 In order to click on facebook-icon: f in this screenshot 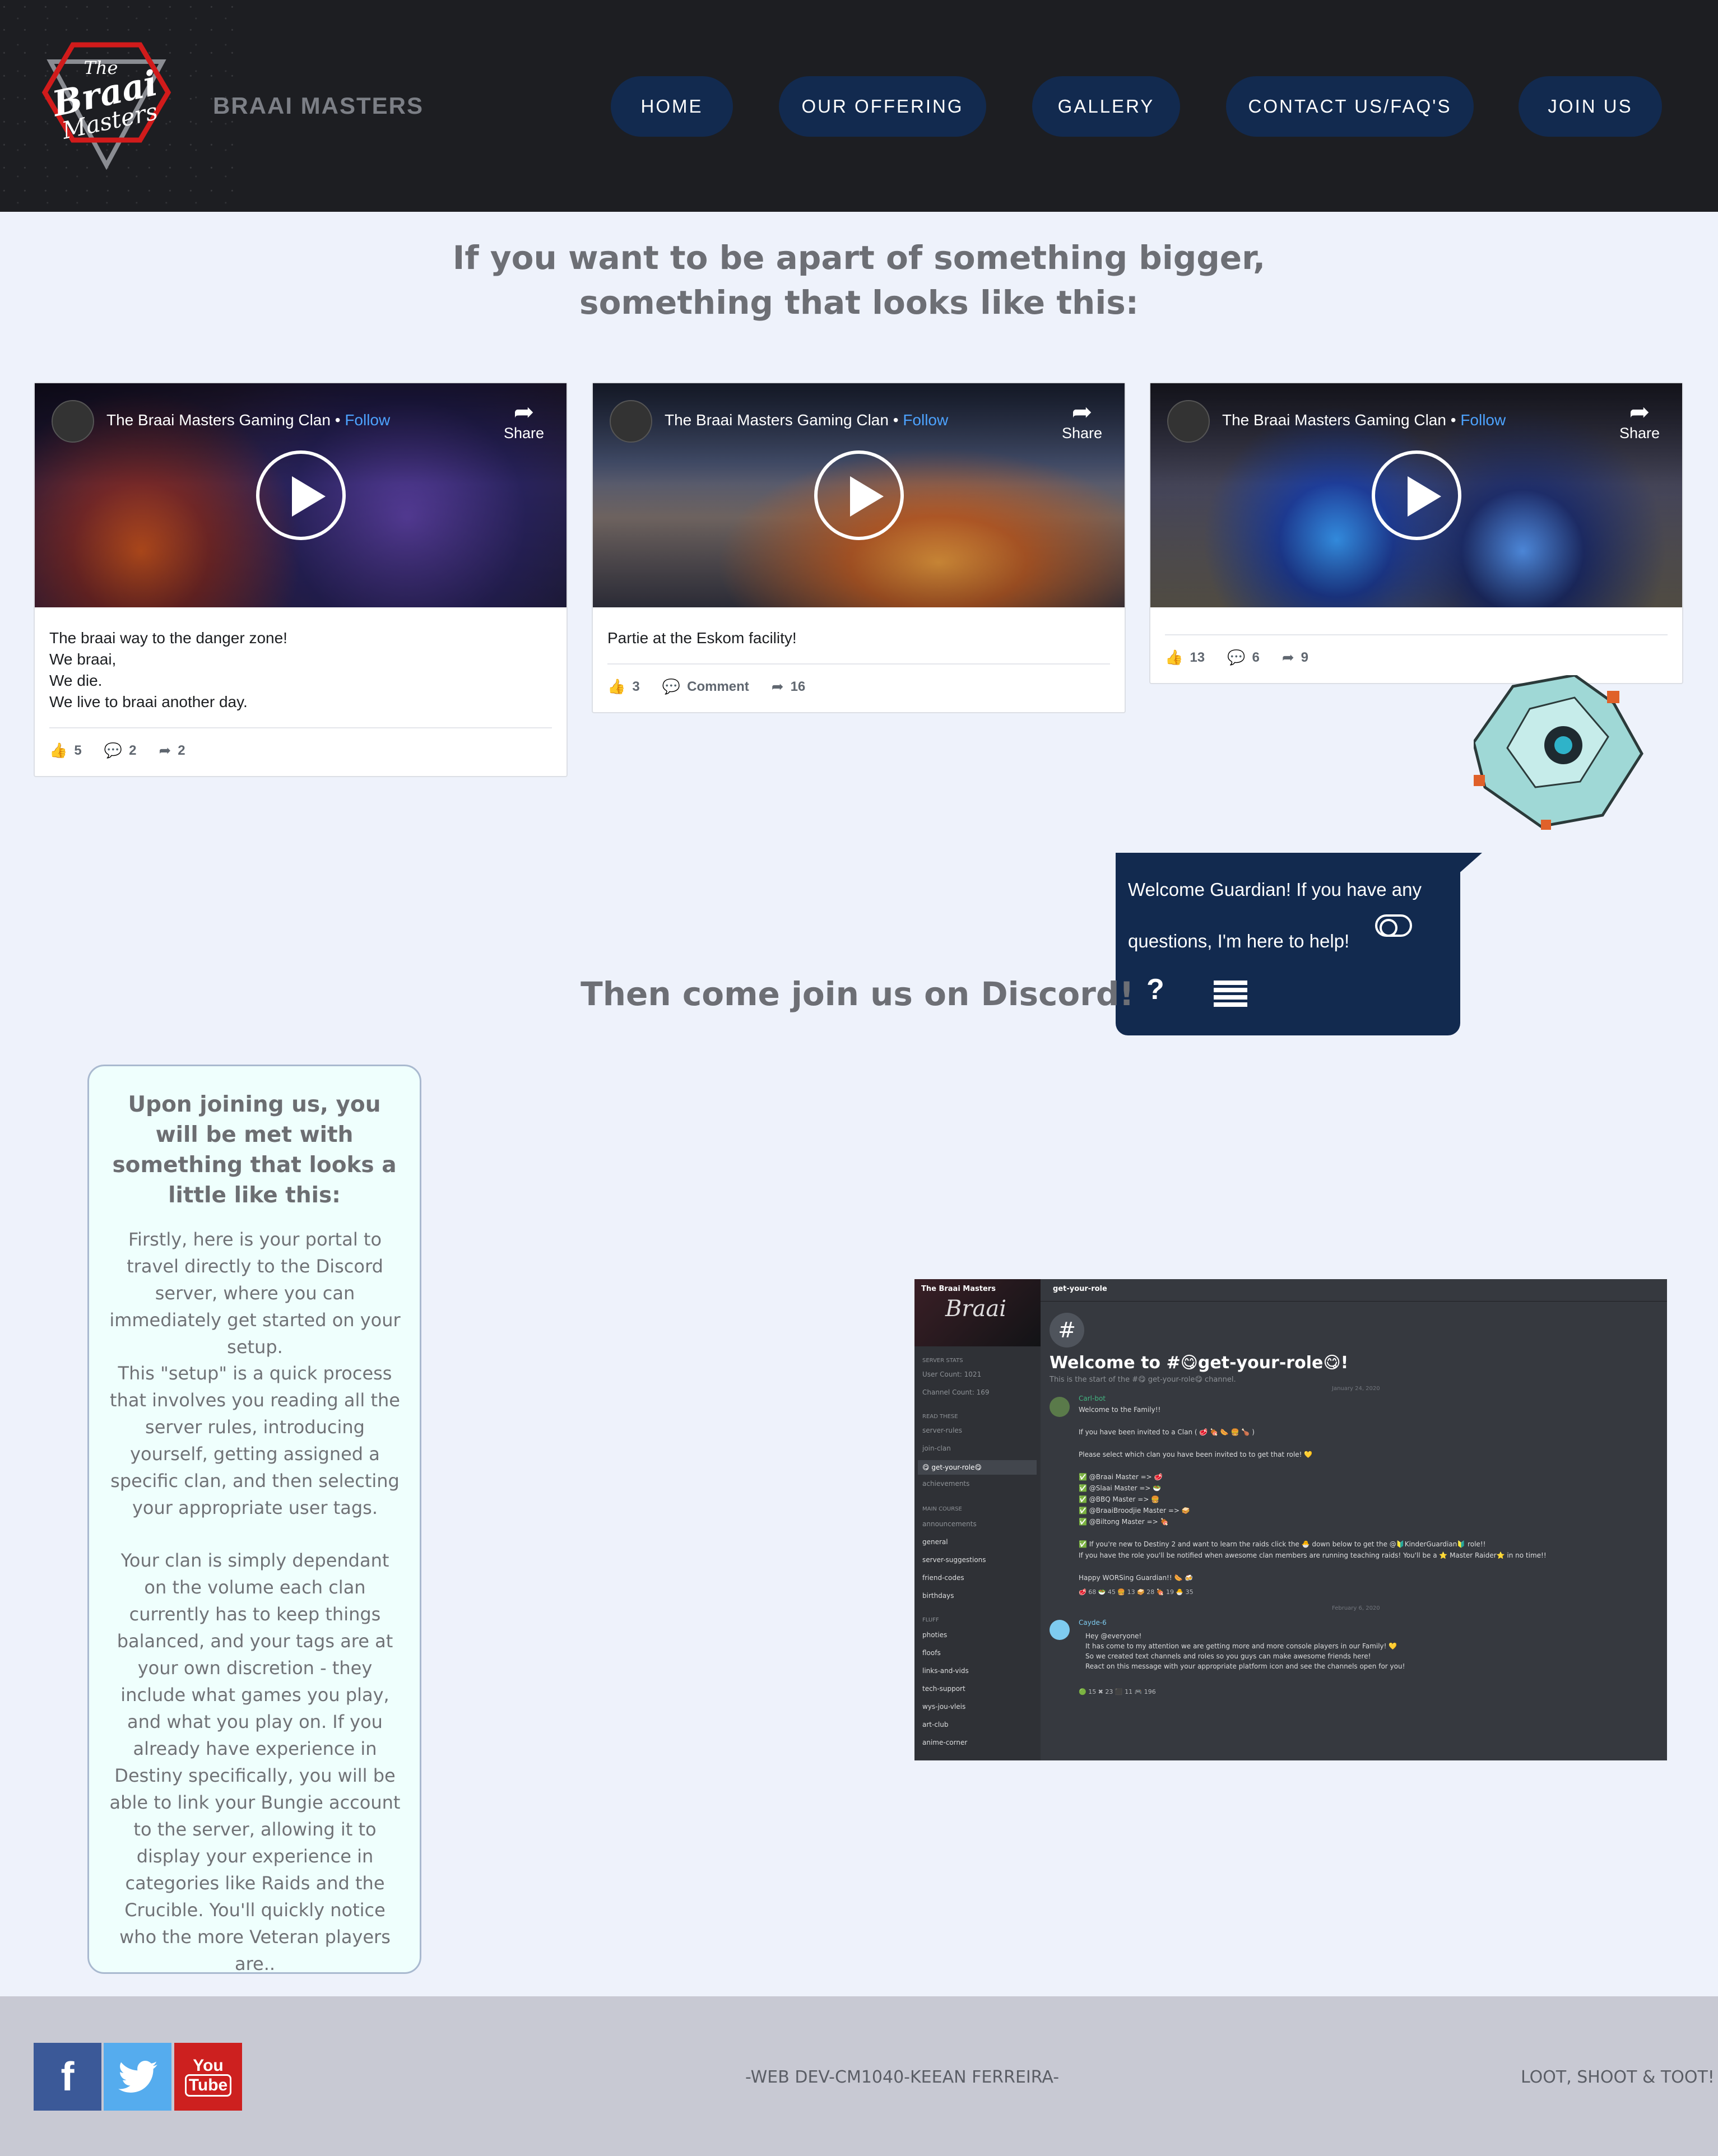, I will do `click(67, 2077)`.